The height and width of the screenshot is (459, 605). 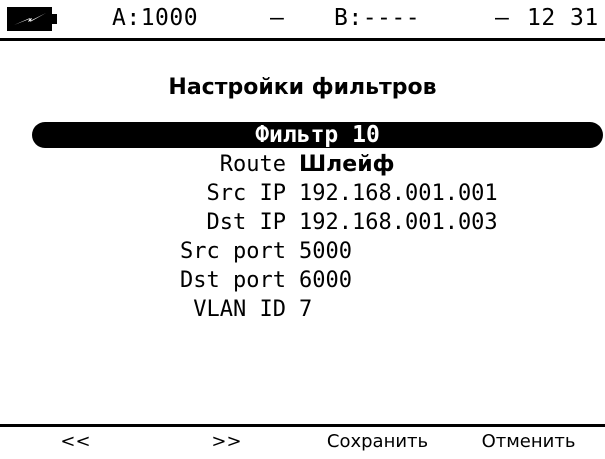 I want to click on field-row-src-ip: Src IP 192.168.001.001, so click(x=302, y=195).